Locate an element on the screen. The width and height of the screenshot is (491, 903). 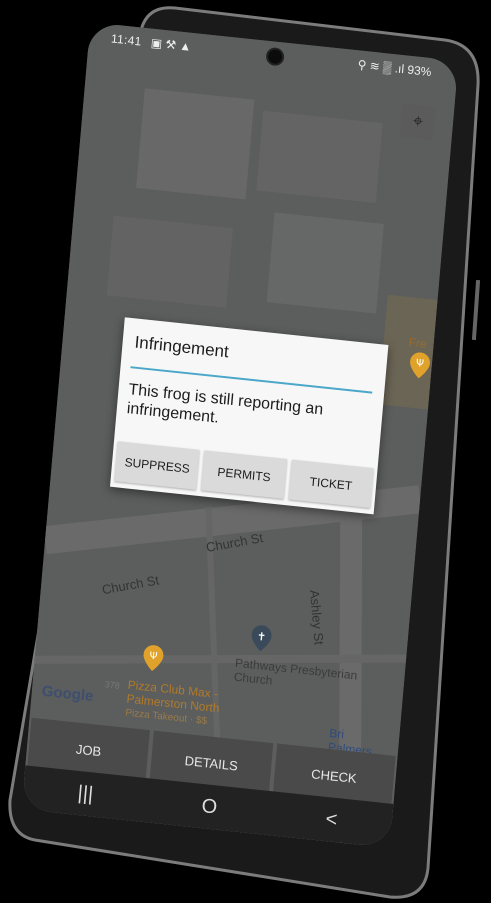
poi-label-fre: Fre is located at coordinates (418, 343).